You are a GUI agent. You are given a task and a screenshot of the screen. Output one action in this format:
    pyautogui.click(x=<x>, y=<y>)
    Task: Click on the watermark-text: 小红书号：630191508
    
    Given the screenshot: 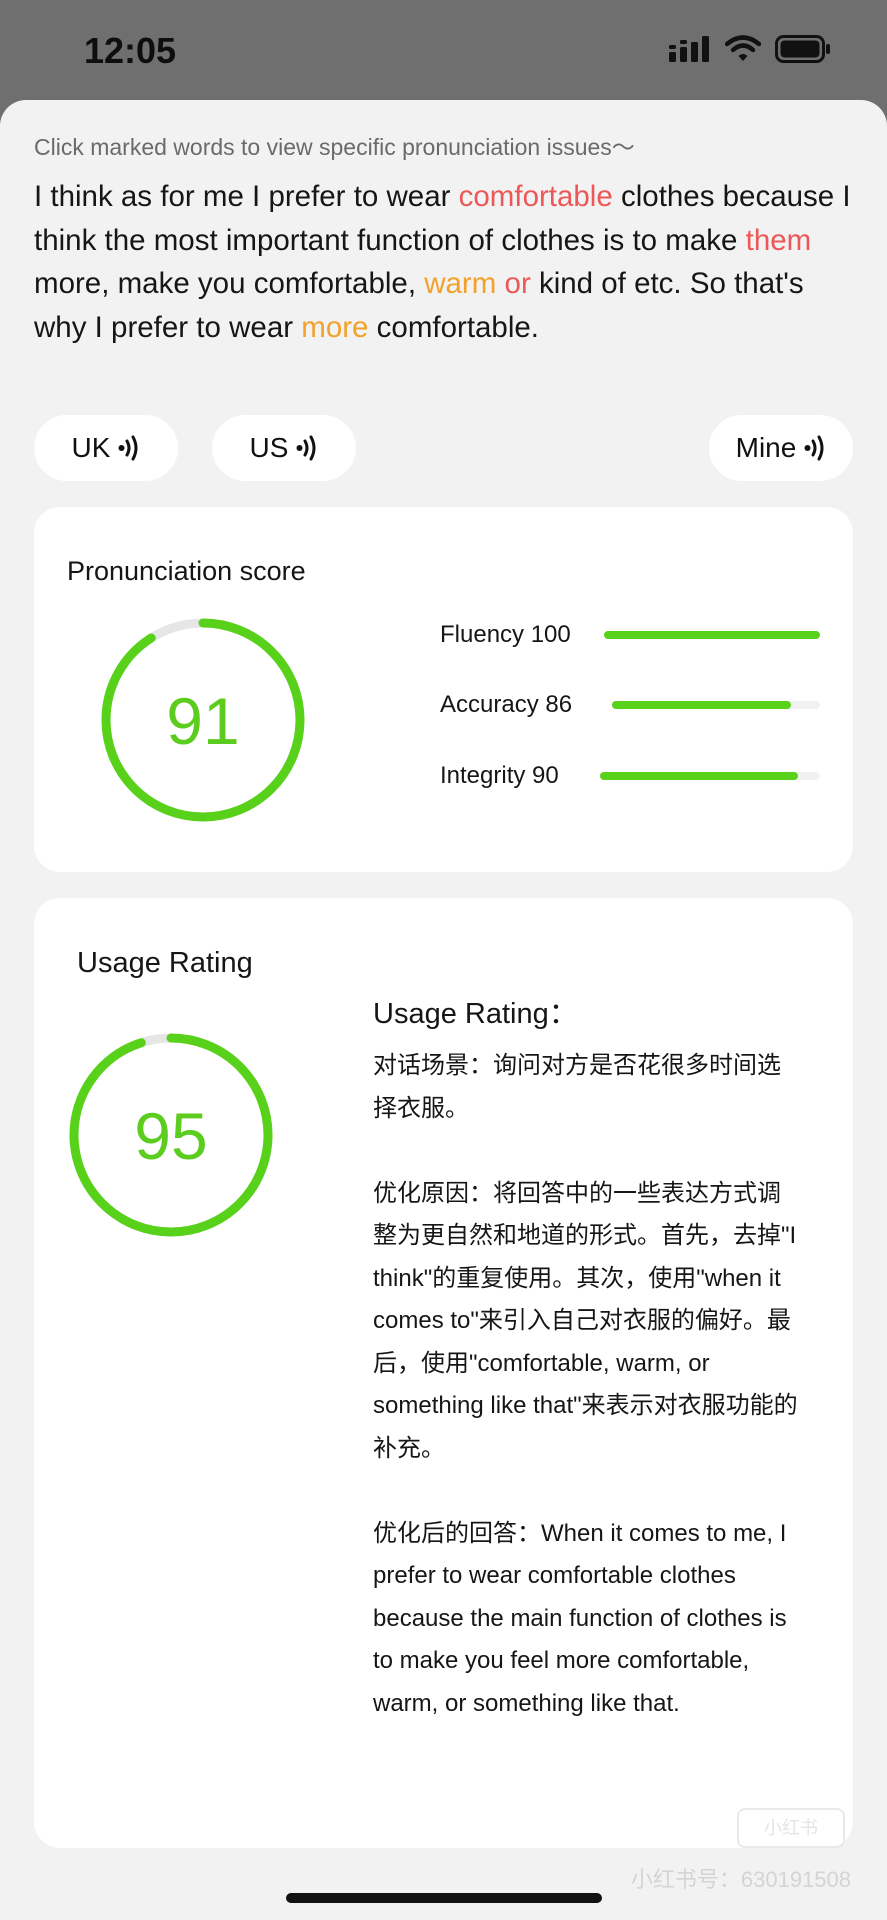 What is the action you would take?
    pyautogui.click(x=740, y=1879)
    